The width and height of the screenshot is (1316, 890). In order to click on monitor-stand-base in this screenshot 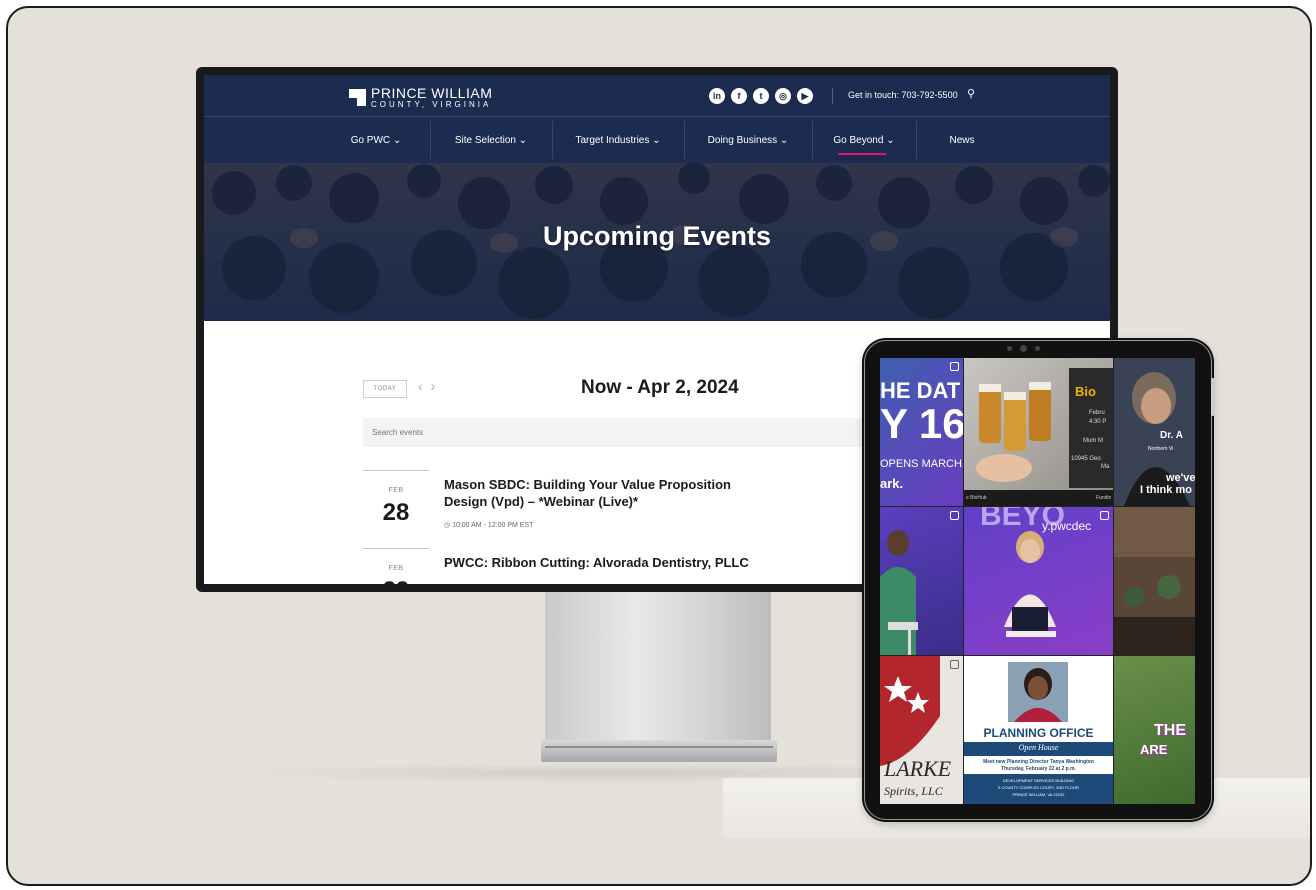, I will do `click(659, 751)`.